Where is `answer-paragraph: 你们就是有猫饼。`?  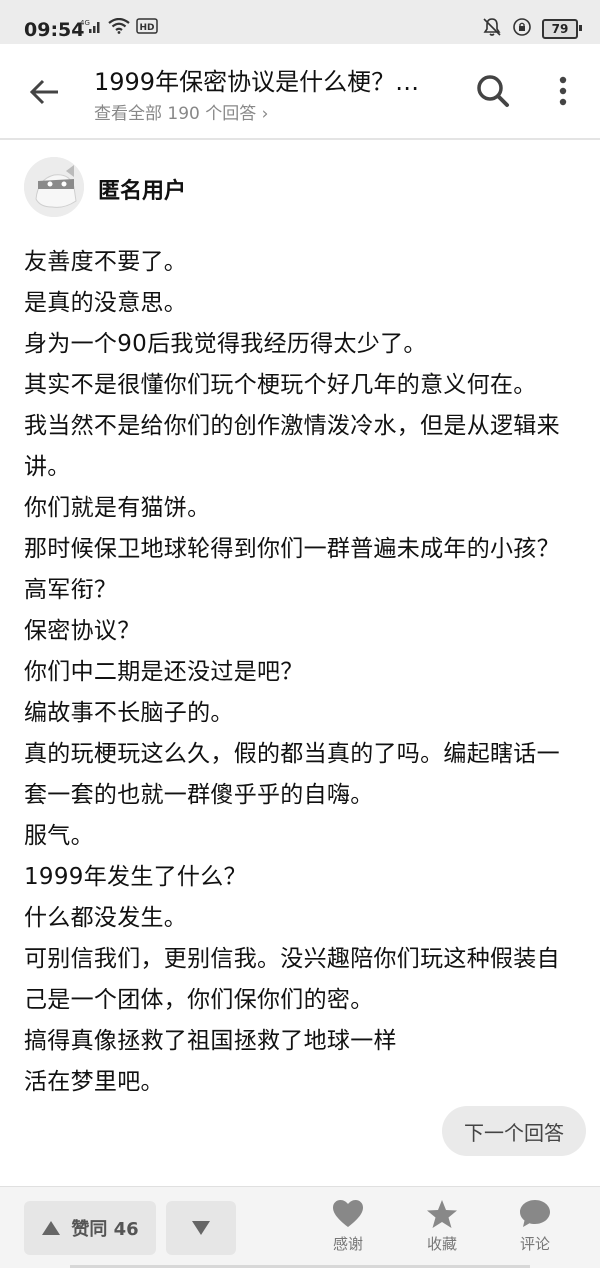 answer-paragraph: 你们就是有猫饼。 is located at coordinates (117, 508).